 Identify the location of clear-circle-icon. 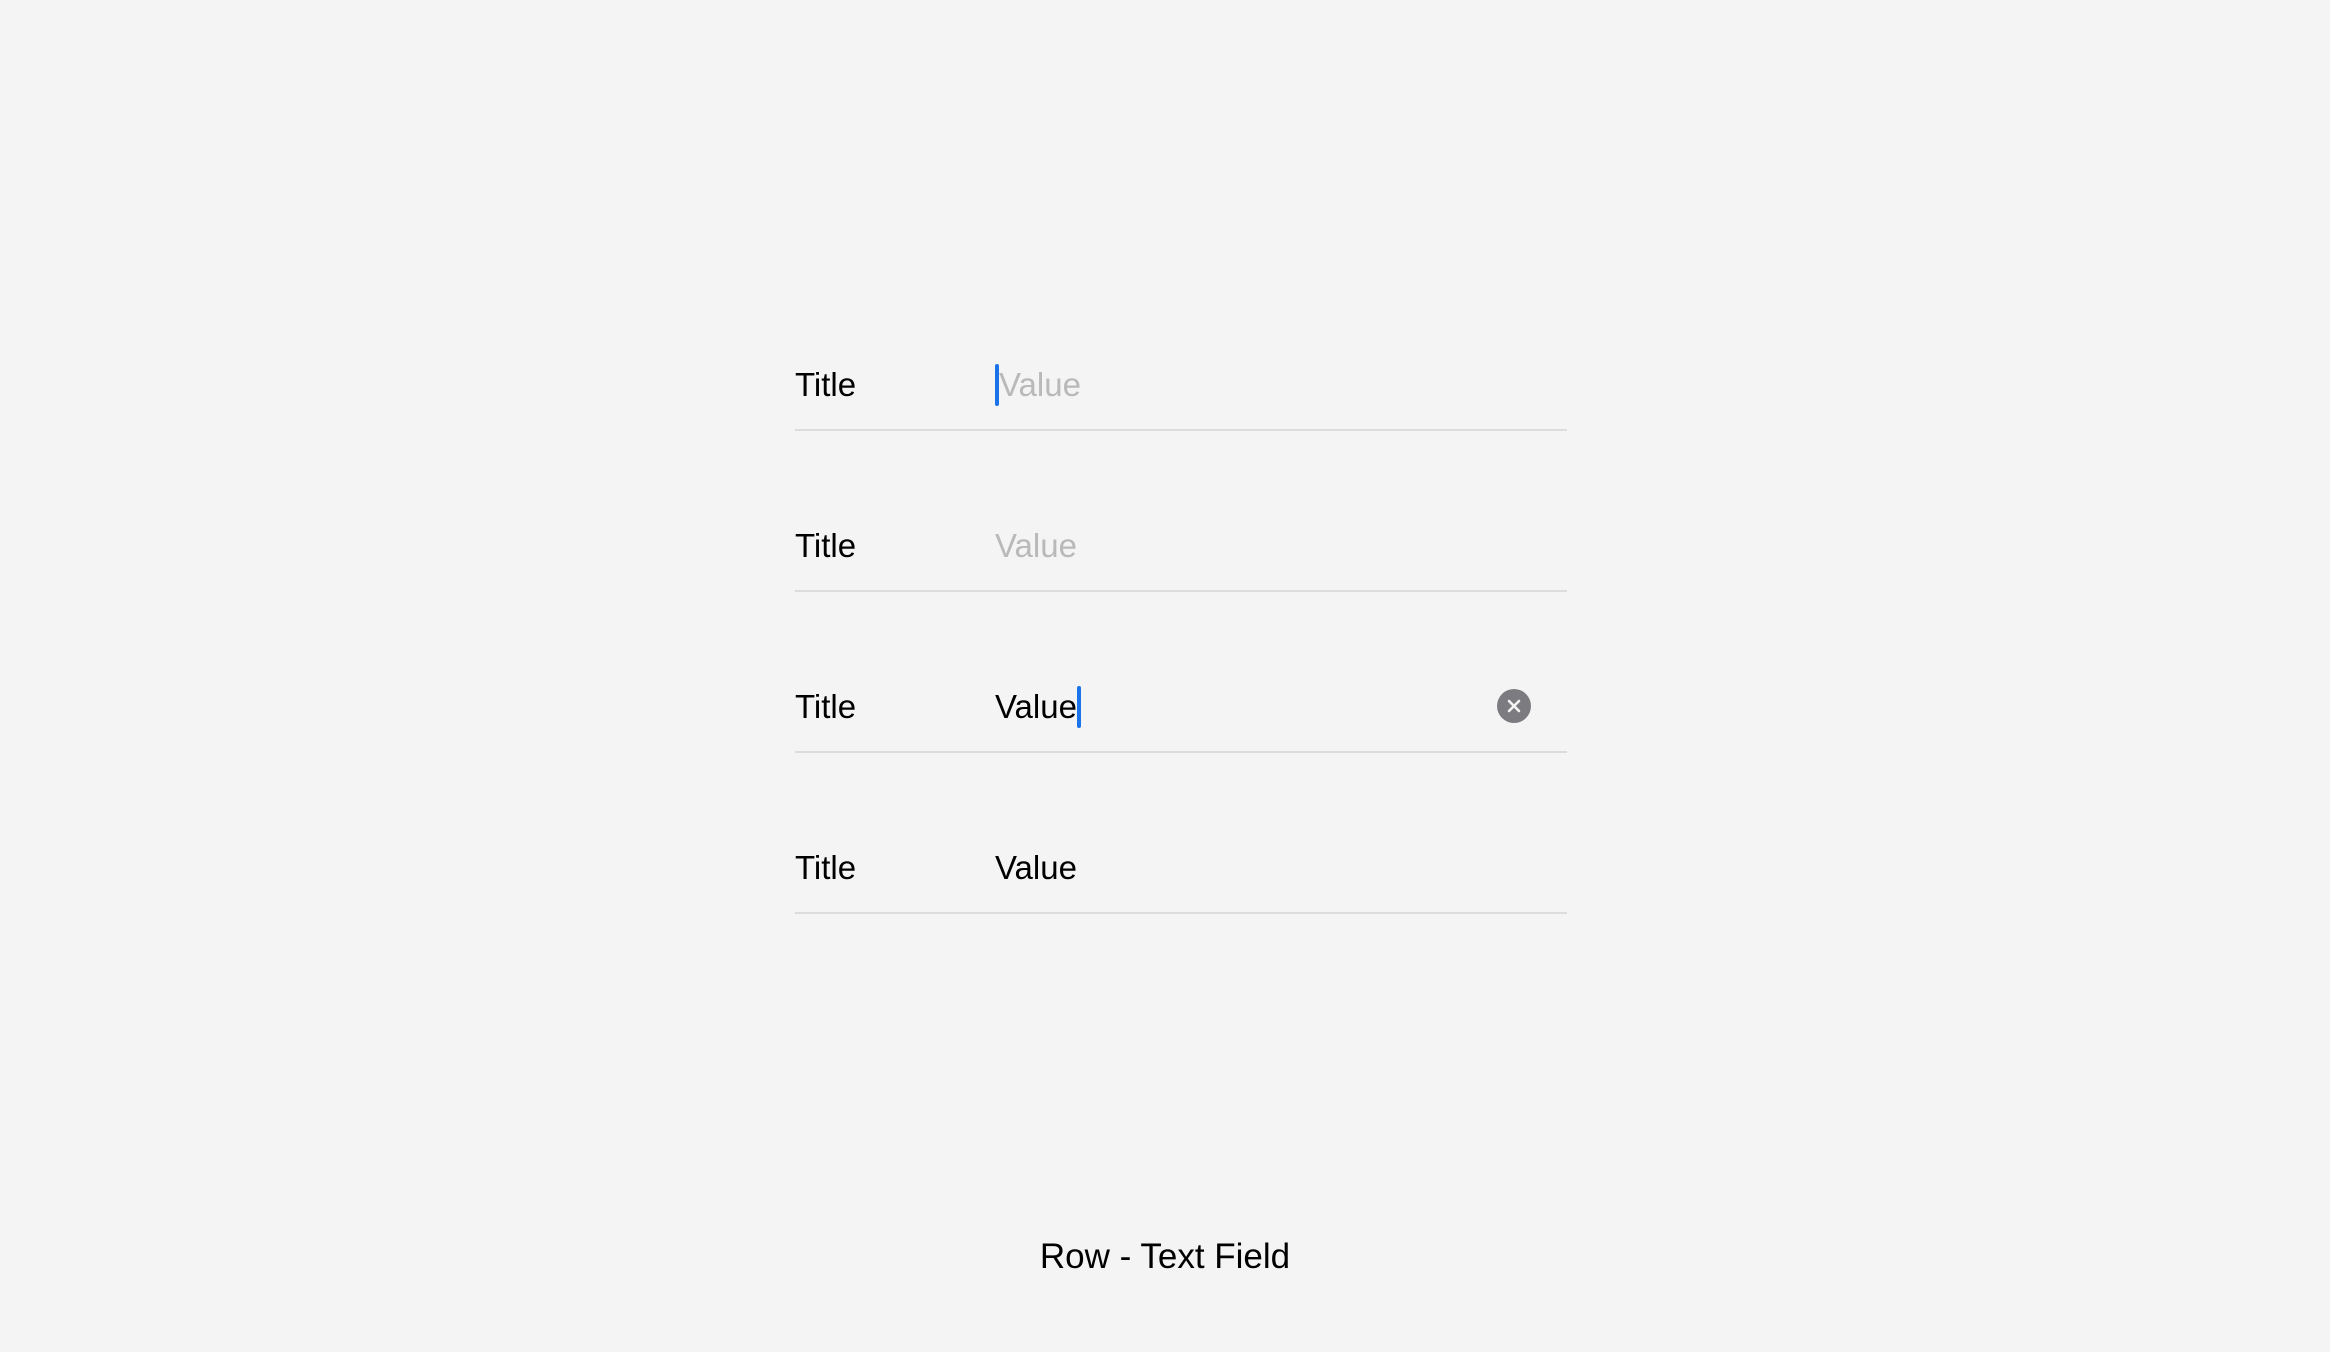
(1514, 706).